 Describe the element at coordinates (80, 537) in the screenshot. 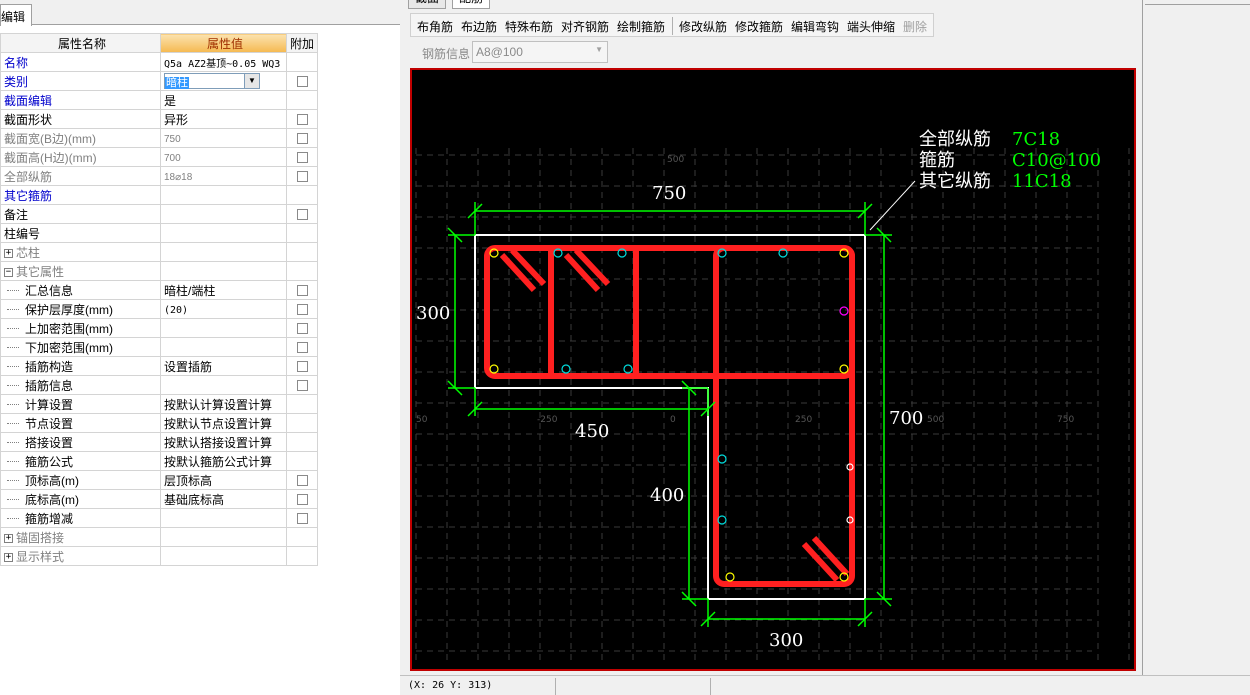

I see `property-group-header: + 锚固搭接` at that location.